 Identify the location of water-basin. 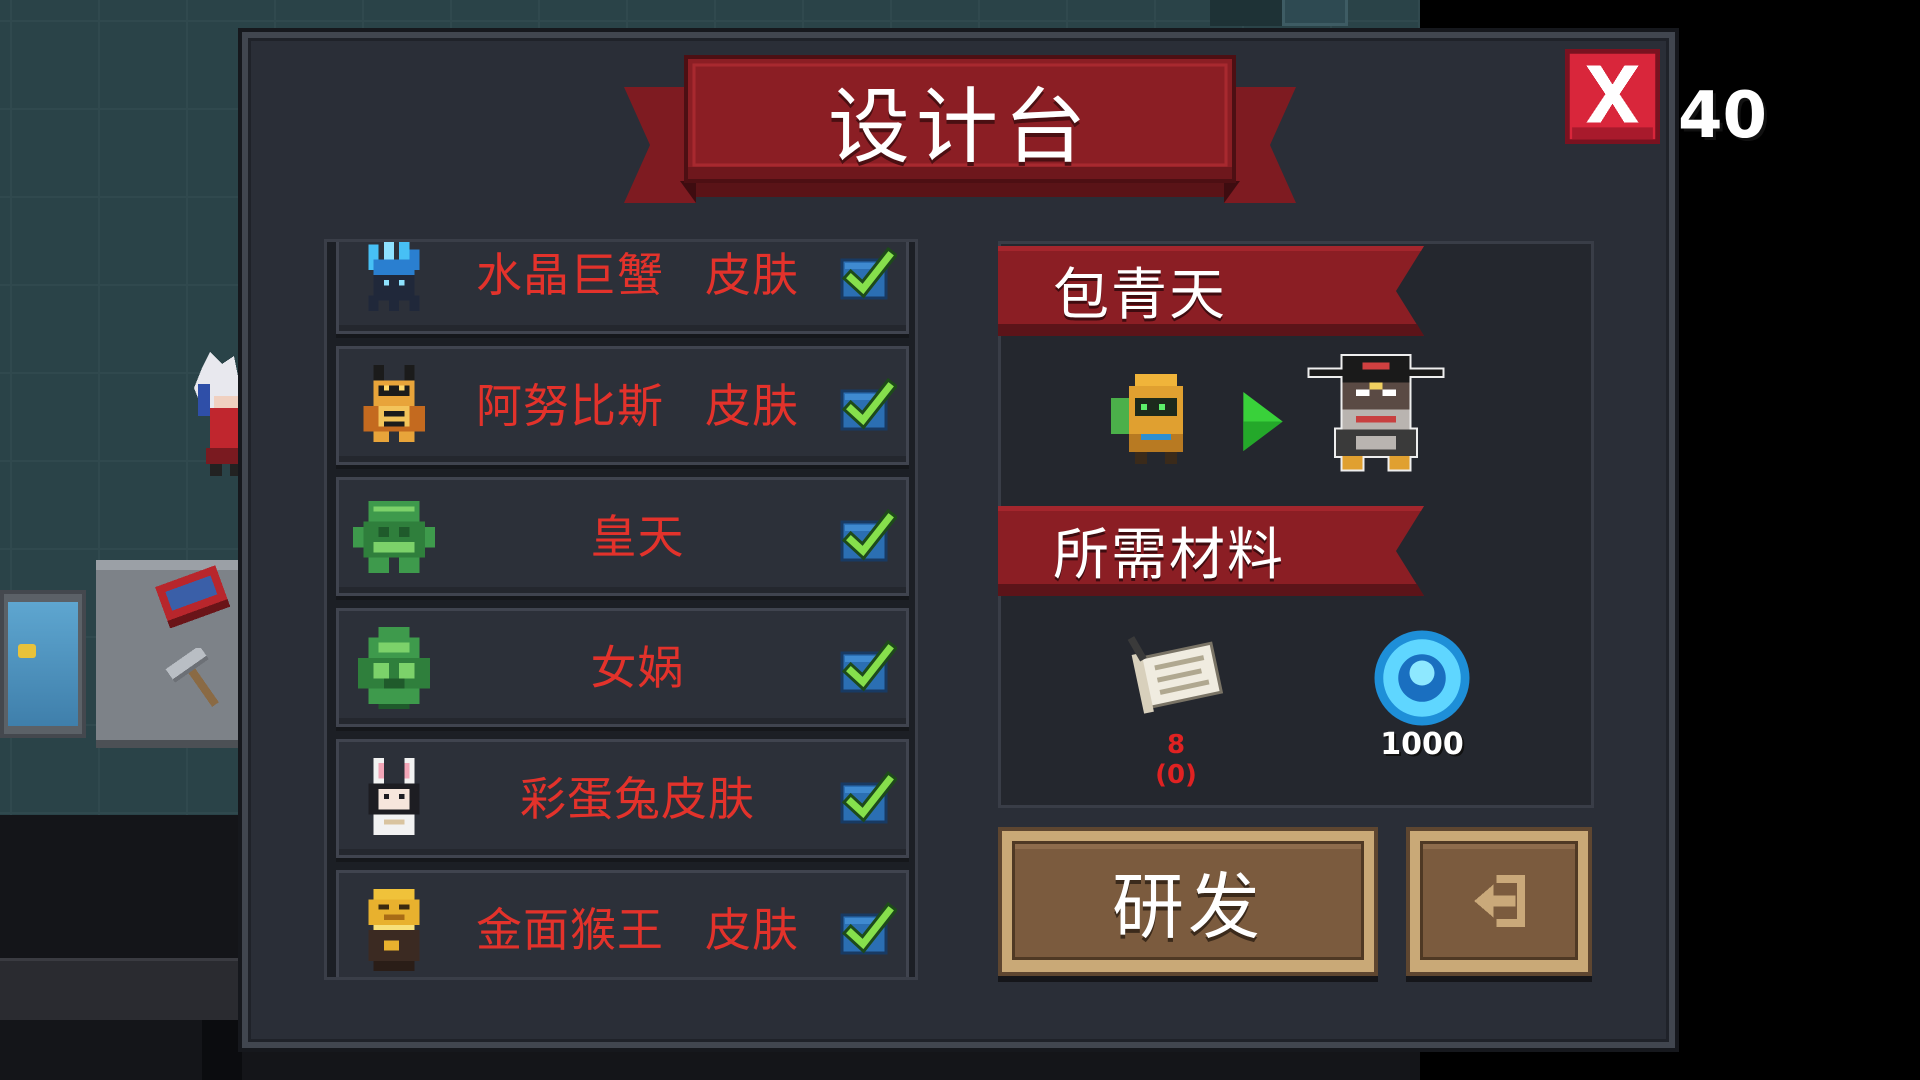
(43, 664).